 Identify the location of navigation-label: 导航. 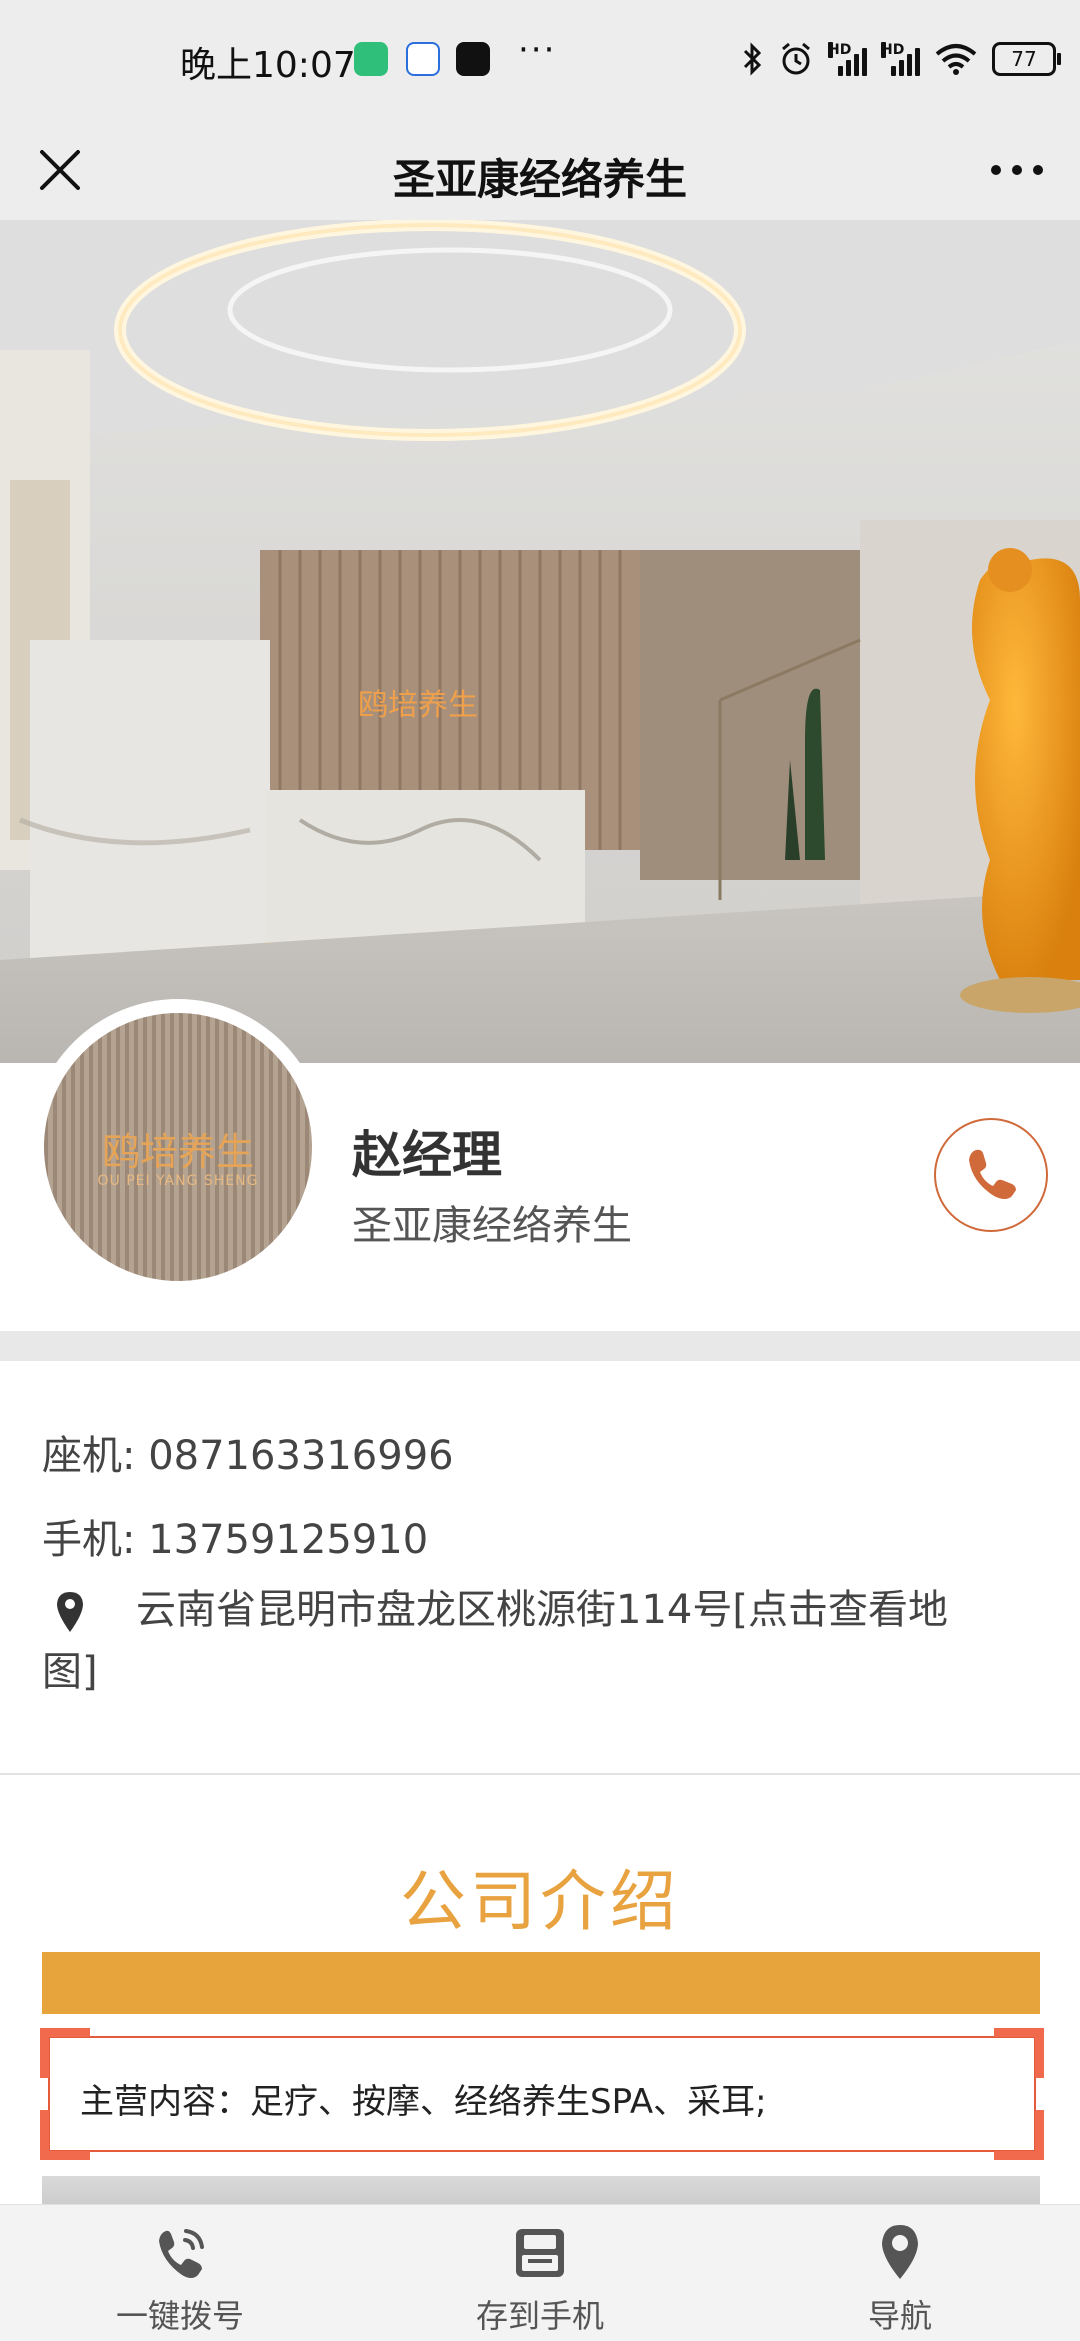
(899, 2316).